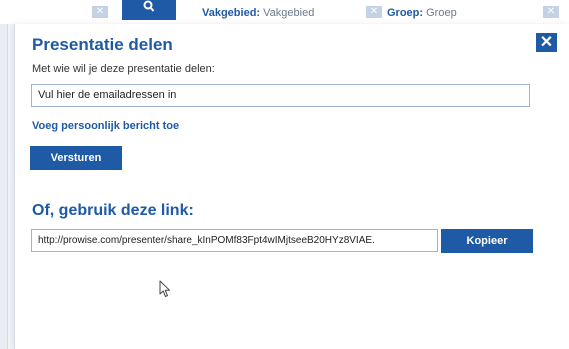 Image resolution: width=569 pixels, height=349 pixels. I want to click on send-button: Versturen, so click(76, 158).